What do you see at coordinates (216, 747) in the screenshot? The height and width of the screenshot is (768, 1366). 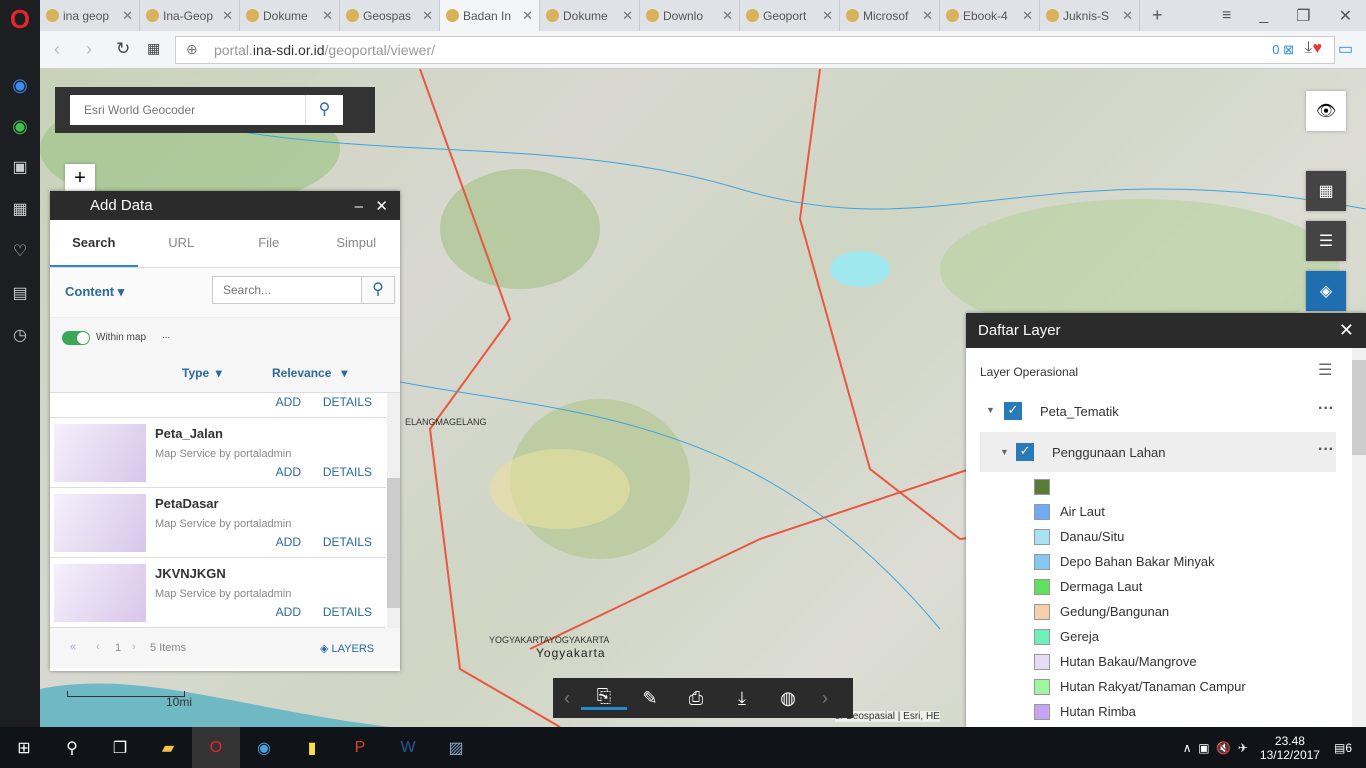 I see `opera-taskbar-icon: O` at bounding box center [216, 747].